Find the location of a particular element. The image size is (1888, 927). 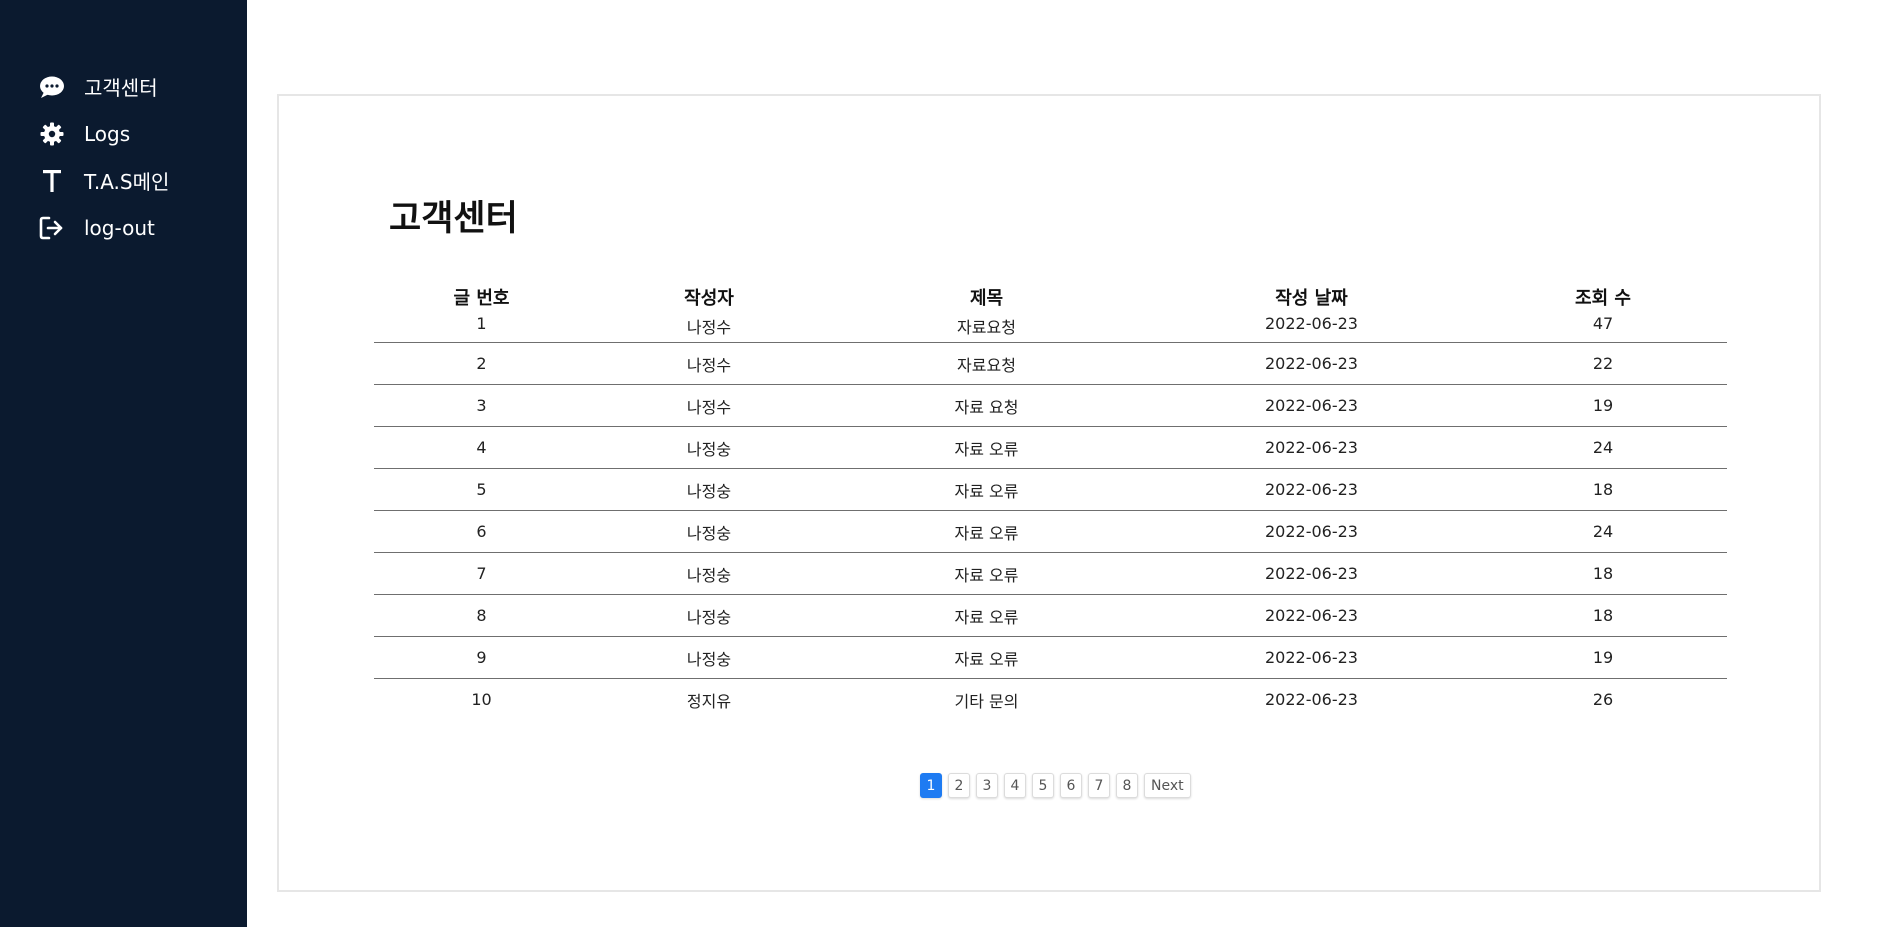

table-header-row: 글 번호 작성자 제목 작성 날짜 조회 수 is located at coordinates (1050, 293).